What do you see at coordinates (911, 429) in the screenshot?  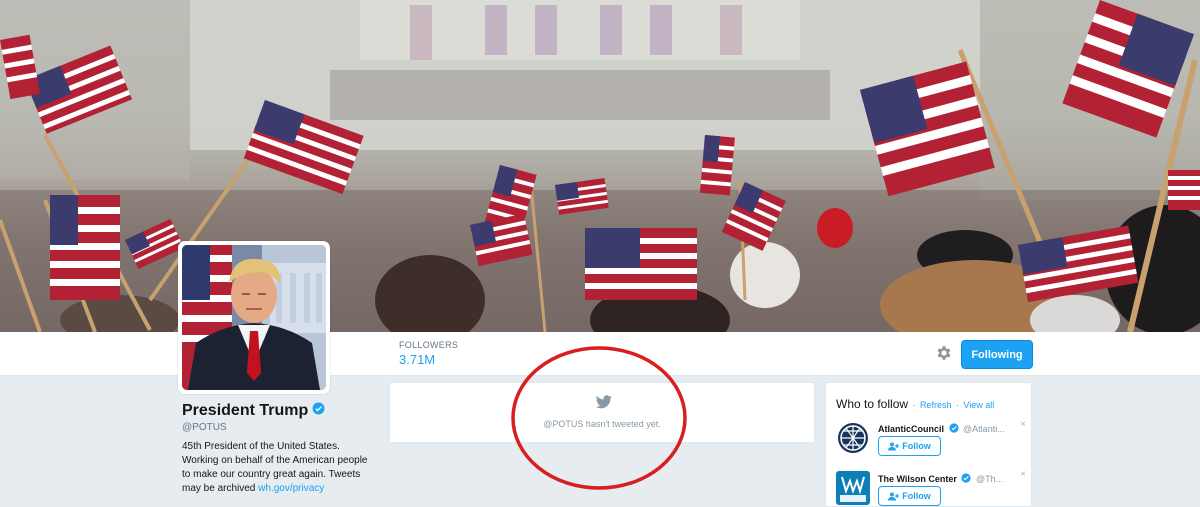 I see `suggestion-name: AtlanticCouncil` at bounding box center [911, 429].